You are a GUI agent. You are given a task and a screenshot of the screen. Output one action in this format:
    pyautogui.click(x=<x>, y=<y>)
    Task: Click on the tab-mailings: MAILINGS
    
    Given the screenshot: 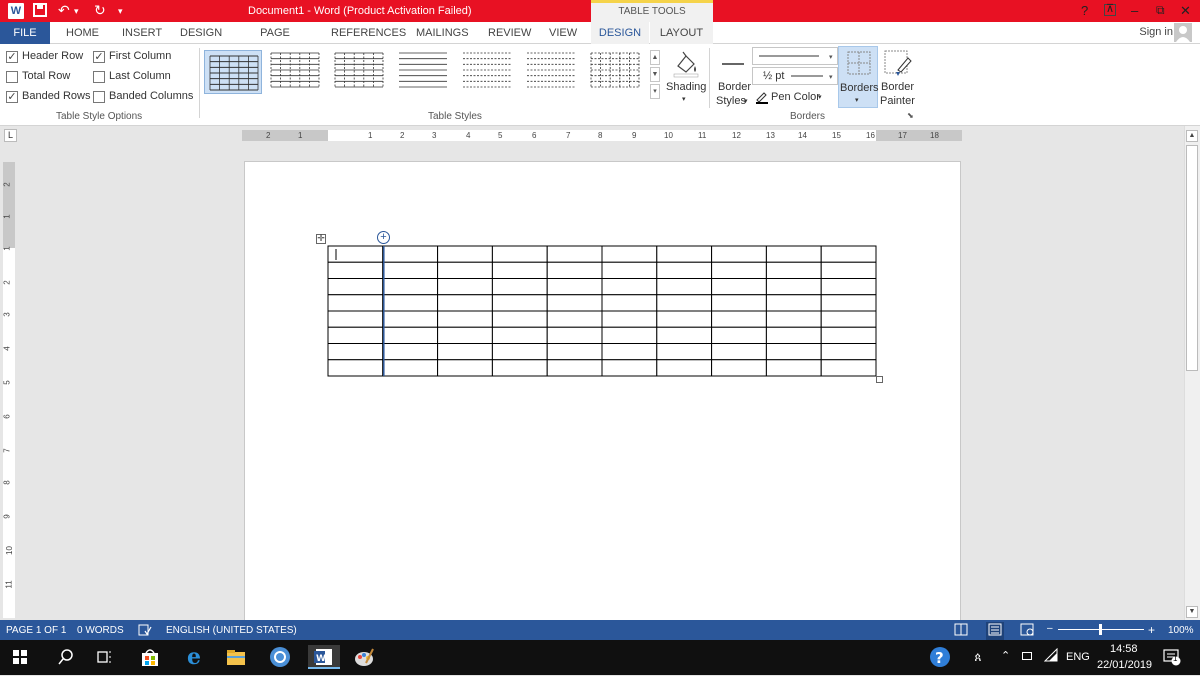 What is the action you would take?
    pyautogui.click(x=442, y=33)
    